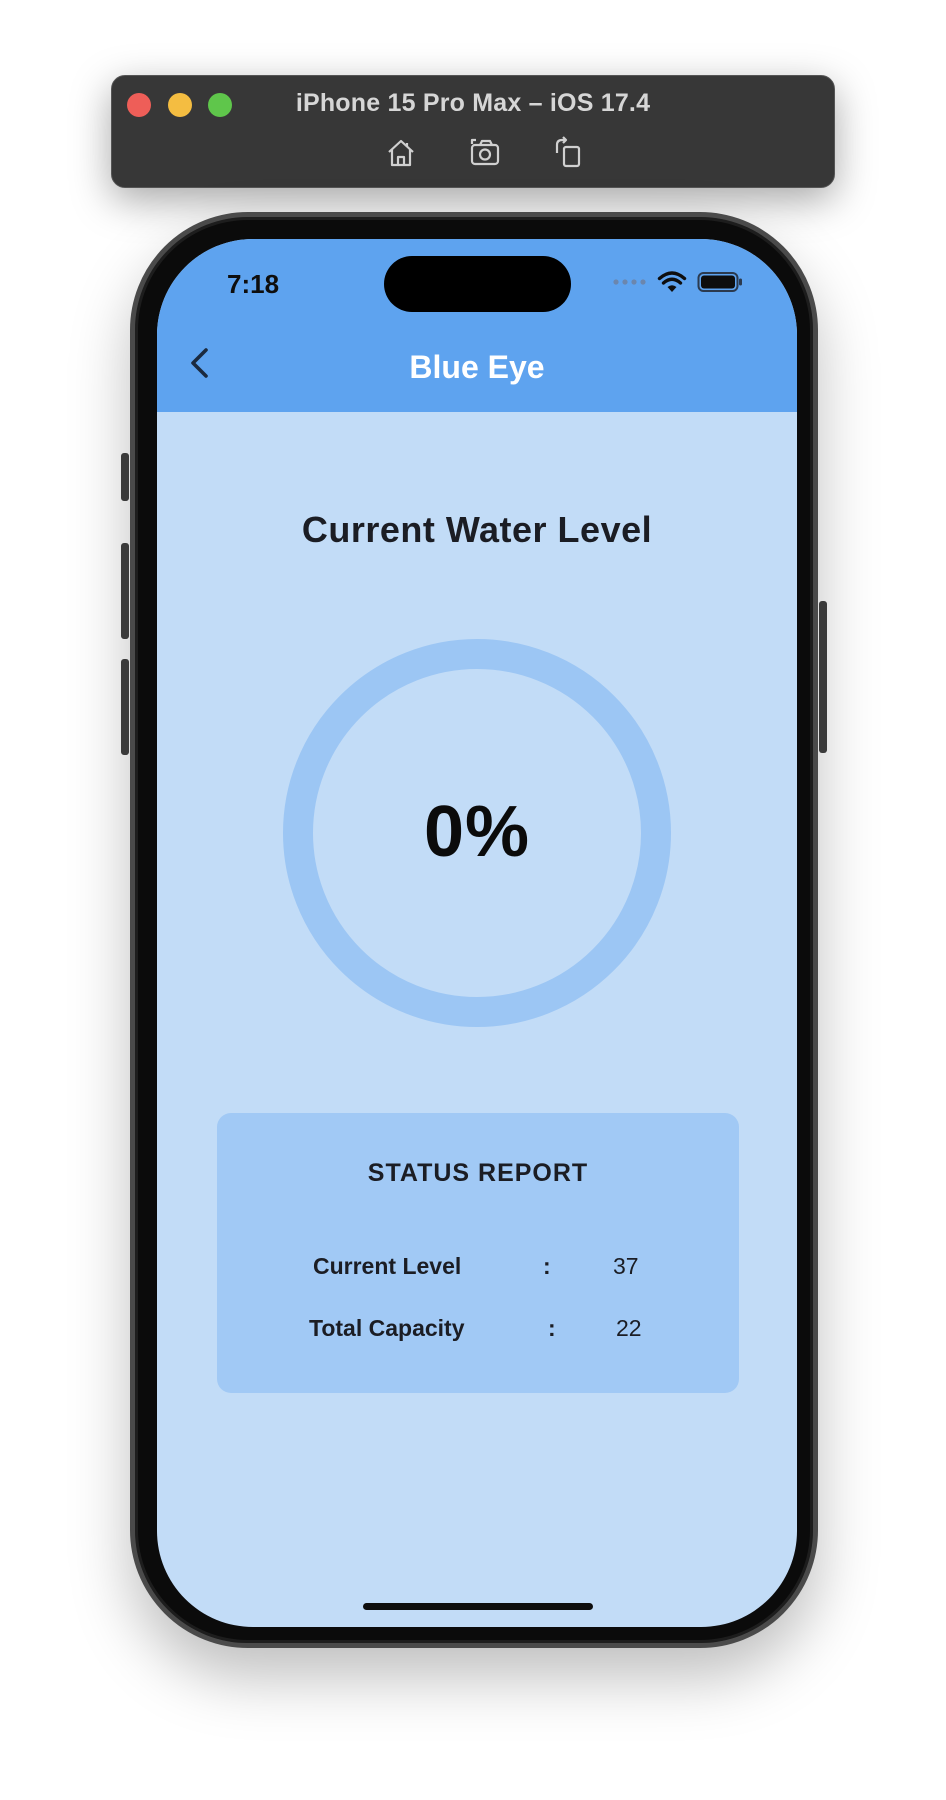  I want to click on water-level-gauge: 0%, so click(477, 833).